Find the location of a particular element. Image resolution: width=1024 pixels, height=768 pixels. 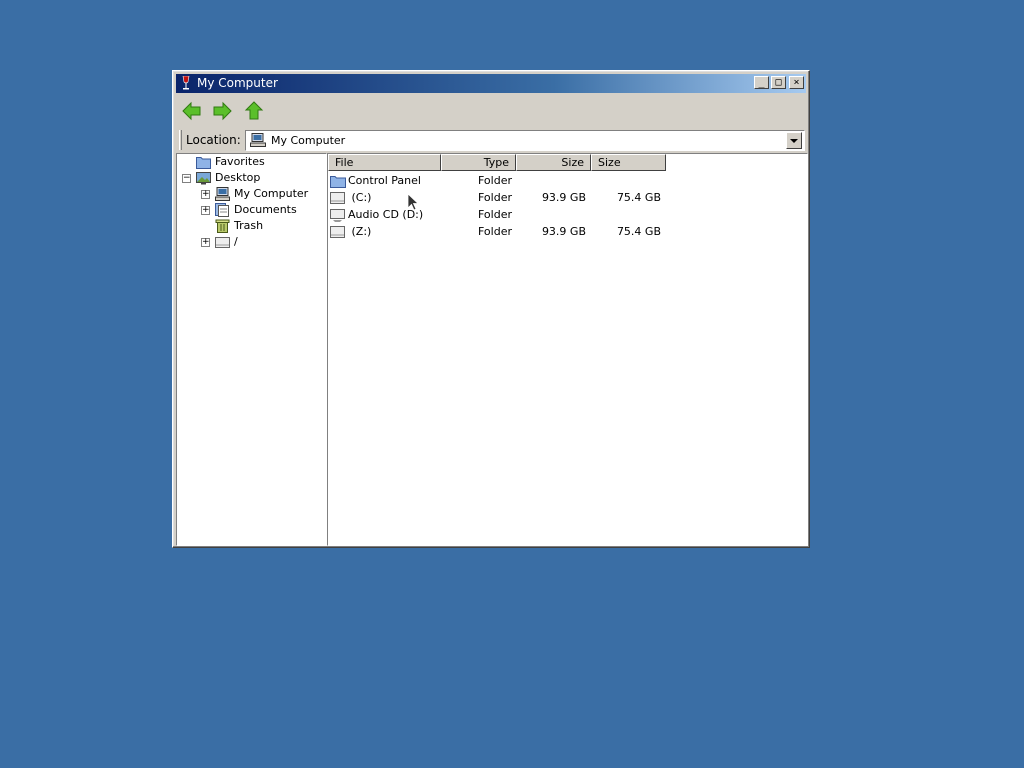

toolbar is located at coordinates (491, 110).